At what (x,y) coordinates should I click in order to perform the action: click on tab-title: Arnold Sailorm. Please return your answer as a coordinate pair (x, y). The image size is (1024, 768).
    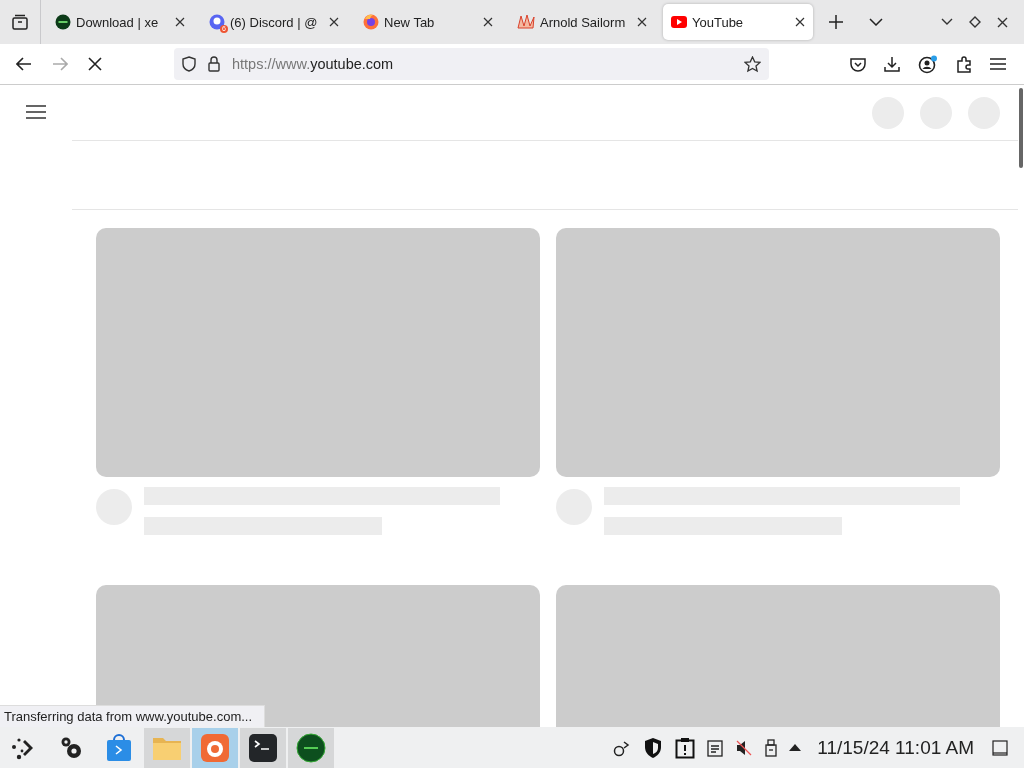
    Looking at the image, I should click on (583, 22).